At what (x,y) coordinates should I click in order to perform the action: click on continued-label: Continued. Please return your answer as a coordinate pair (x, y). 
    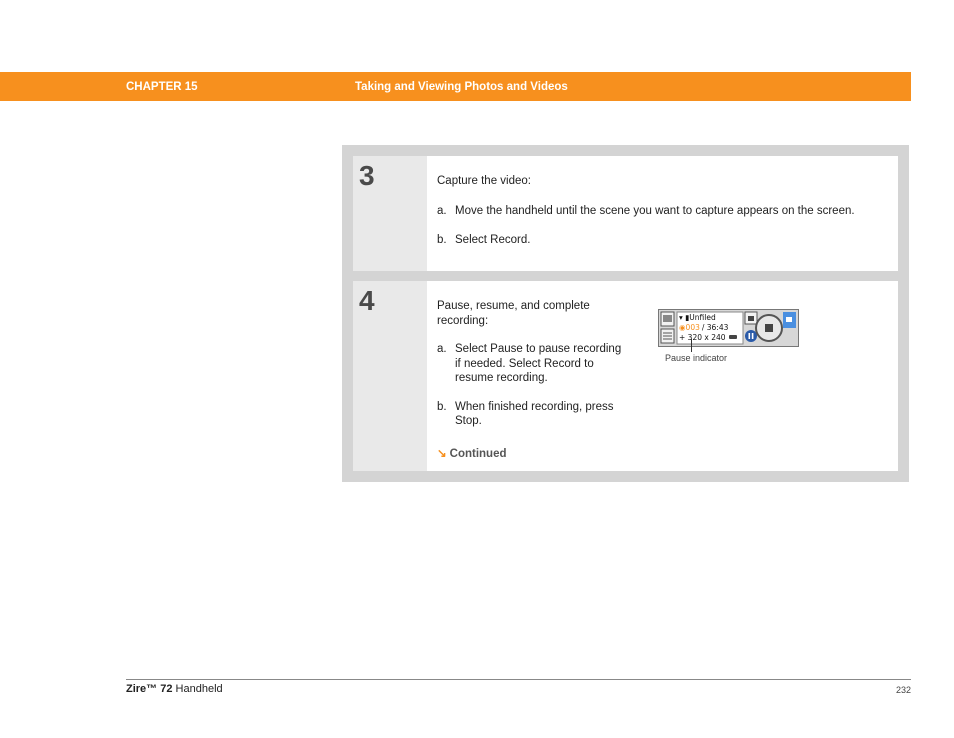
    Looking at the image, I should click on (478, 454).